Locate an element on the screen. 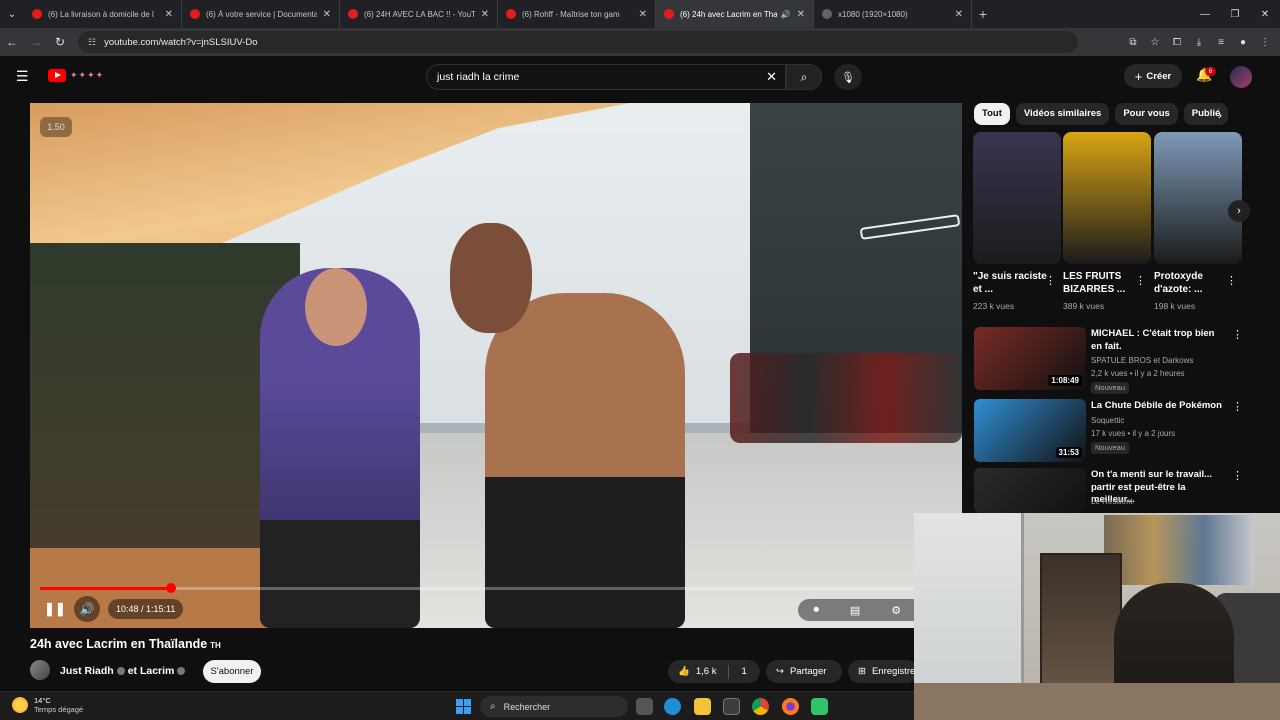 The height and width of the screenshot is (720, 1280). create-button: + Créer is located at coordinates (1153, 76).